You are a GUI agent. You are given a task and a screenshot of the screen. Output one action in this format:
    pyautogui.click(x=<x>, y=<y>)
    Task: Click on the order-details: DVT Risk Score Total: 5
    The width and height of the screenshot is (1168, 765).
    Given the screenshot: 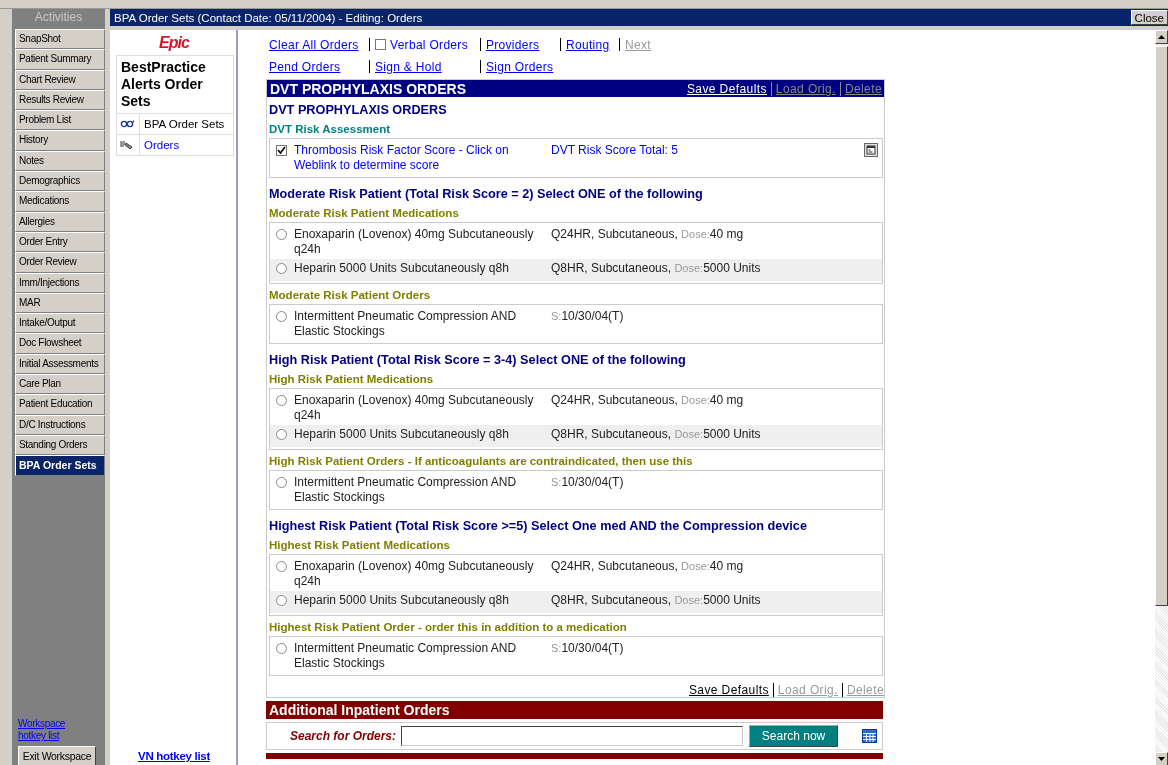 What is the action you would take?
    pyautogui.click(x=615, y=150)
    